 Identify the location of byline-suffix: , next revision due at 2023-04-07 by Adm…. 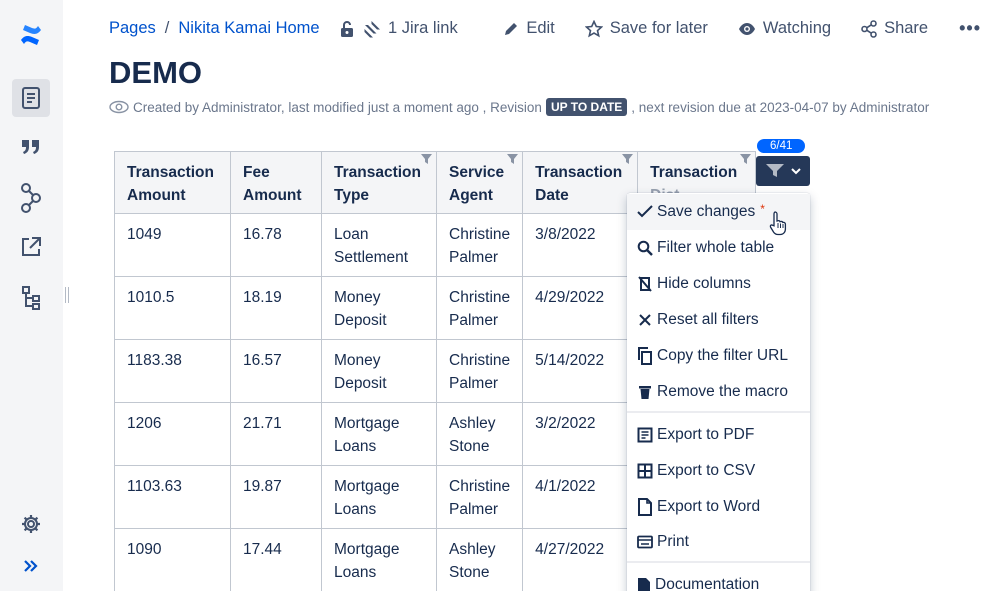
(780, 107).